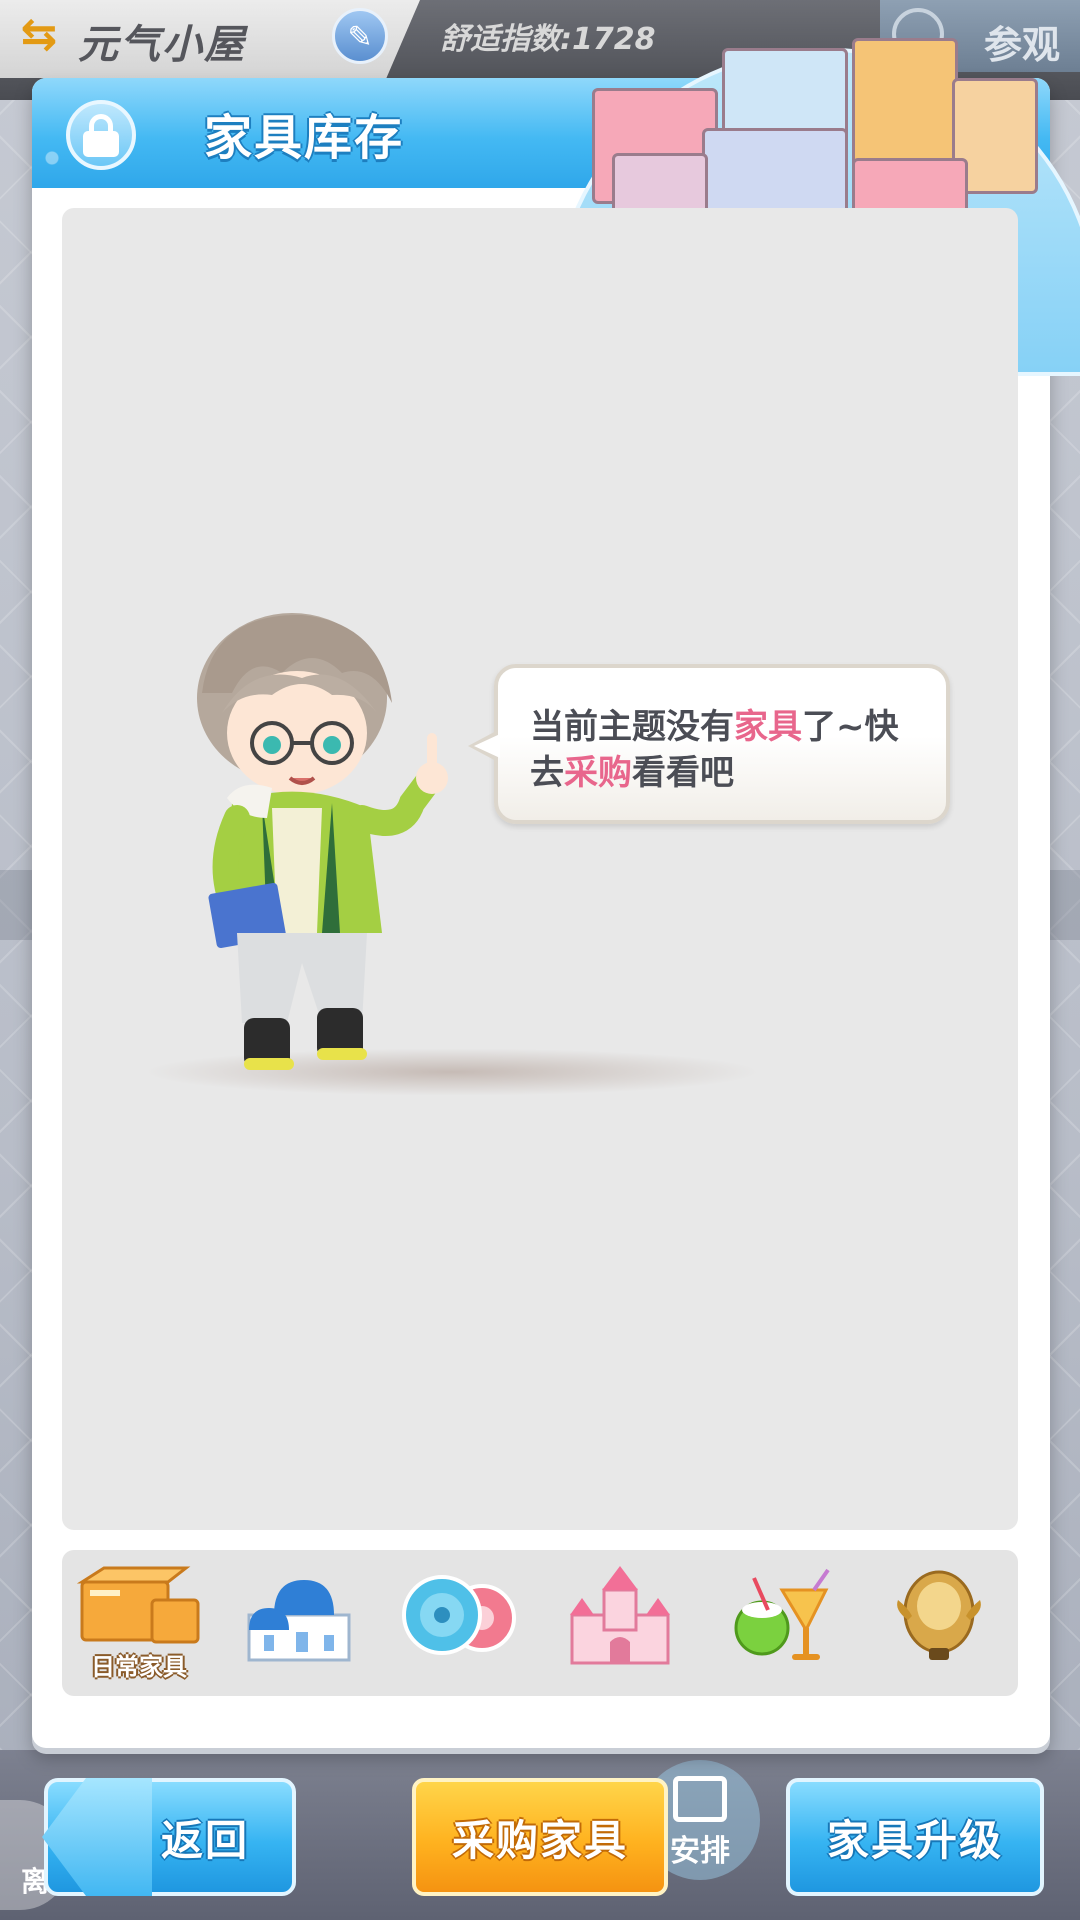 The width and height of the screenshot is (1080, 1920). Describe the element at coordinates (700, 1851) in the screenshot. I see `arrange-label: 安排` at that location.